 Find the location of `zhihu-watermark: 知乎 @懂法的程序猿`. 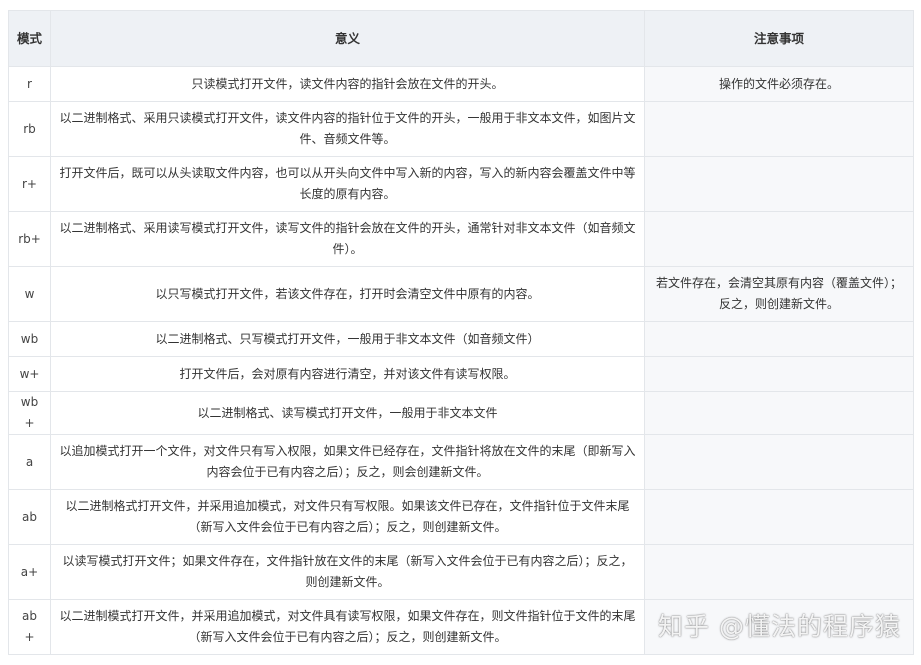

zhihu-watermark: 知乎 @懂法的程序猿 is located at coordinates (779, 626).